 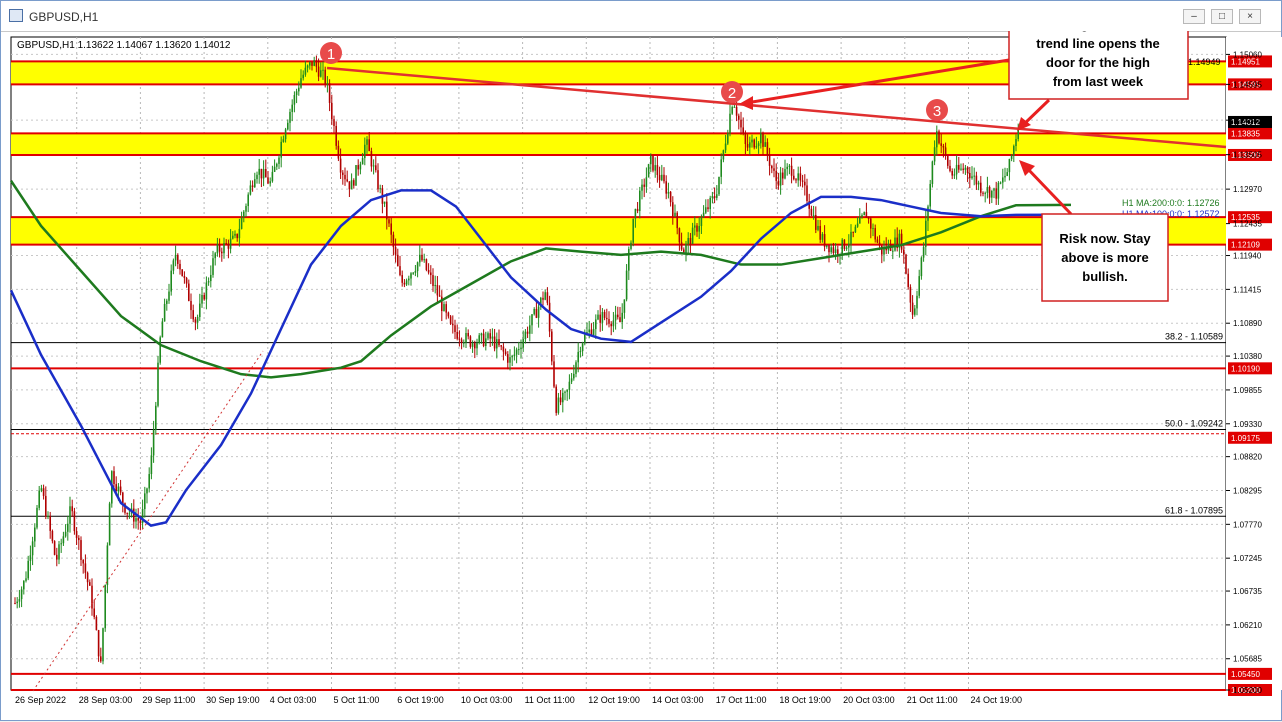 What do you see at coordinates (937, 110) in the screenshot?
I see `marker-3: 3` at bounding box center [937, 110].